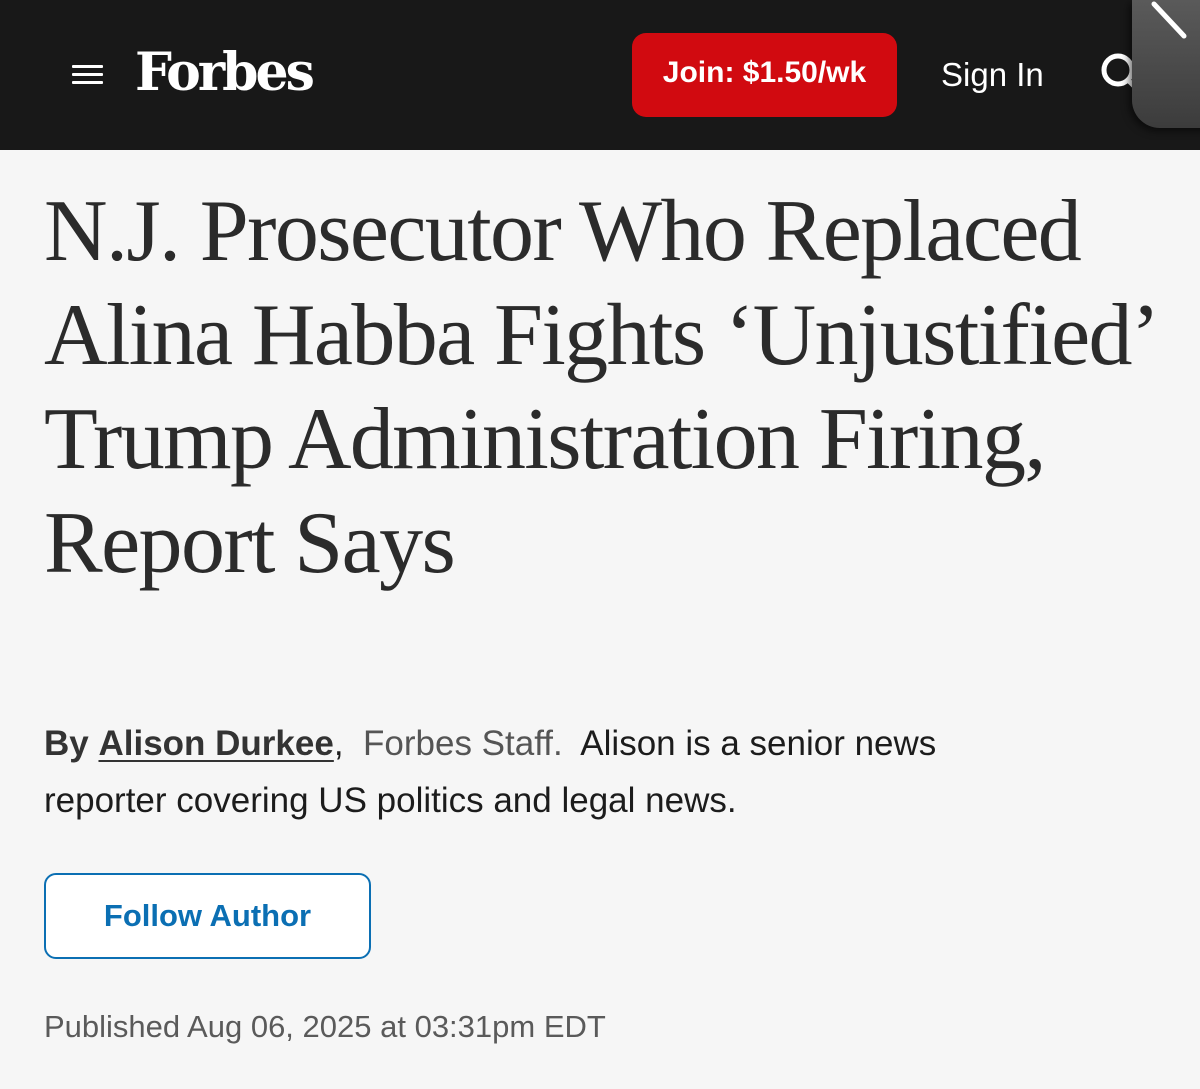 The height and width of the screenshot is (1089, 1200). I want to click on forbes-logo: Forbes, so click(225, 73).